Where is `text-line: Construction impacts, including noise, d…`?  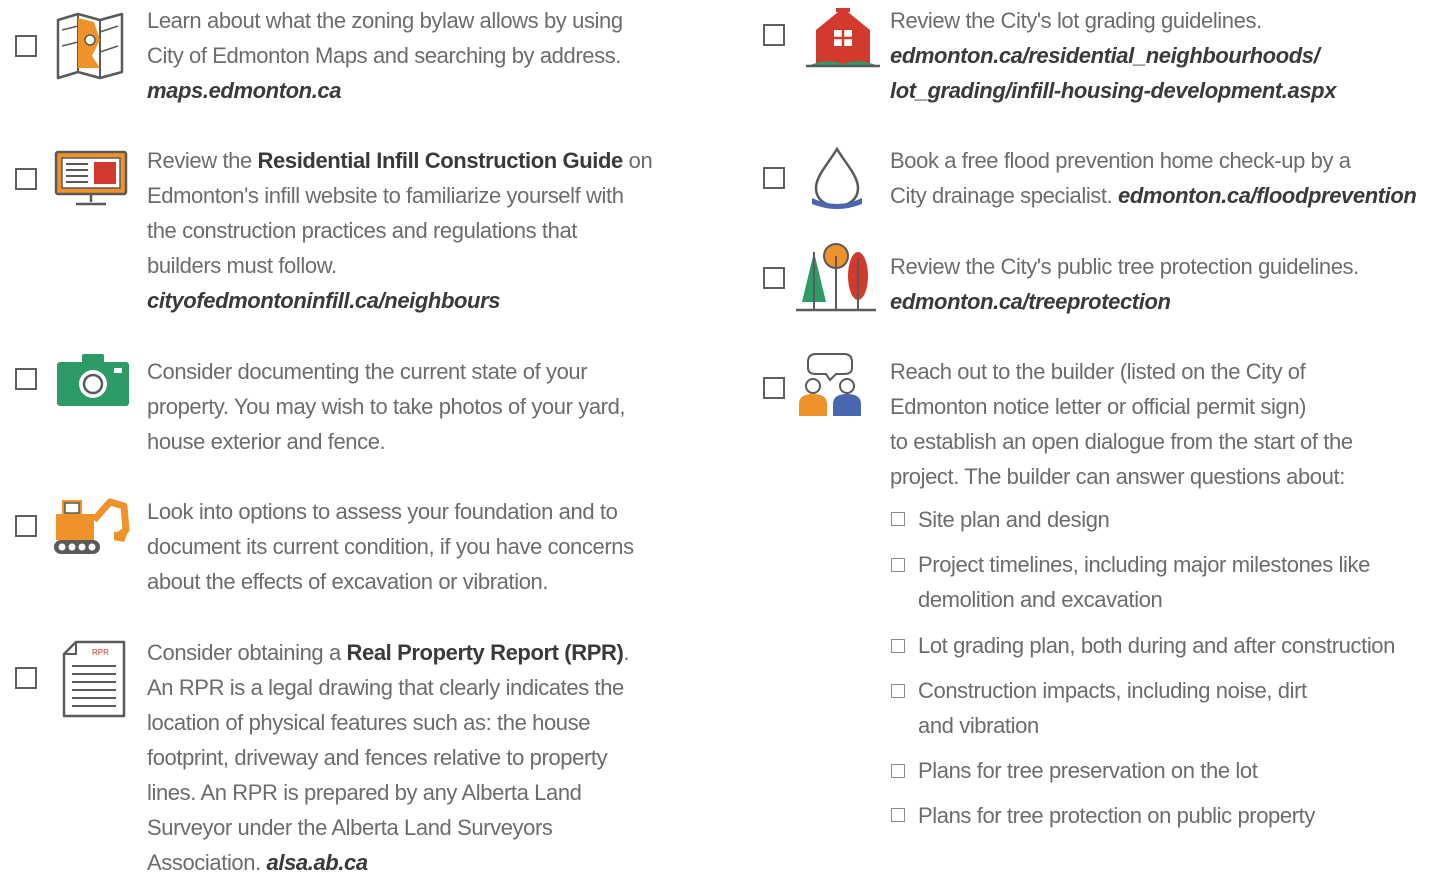
text-line: Construction impacts, including noise, d… is located at coordinates (1112, 690).